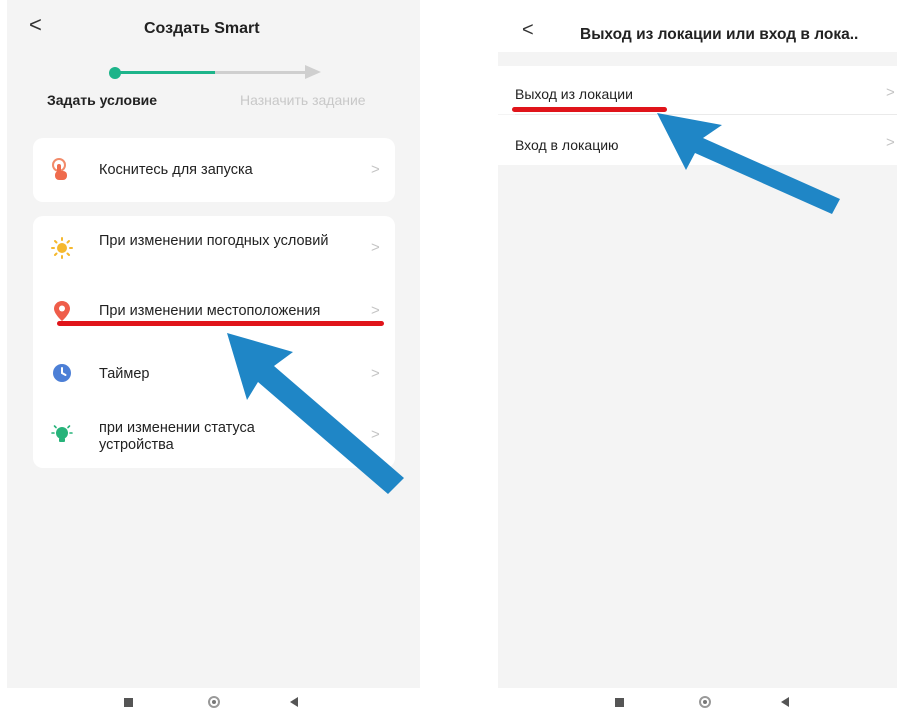 The image size is (897, 716). What do you see at coordinates (210, 311) in the screenshot?
I see `list-item-label: При изменении местоположения` at bounding box center [210, 311].